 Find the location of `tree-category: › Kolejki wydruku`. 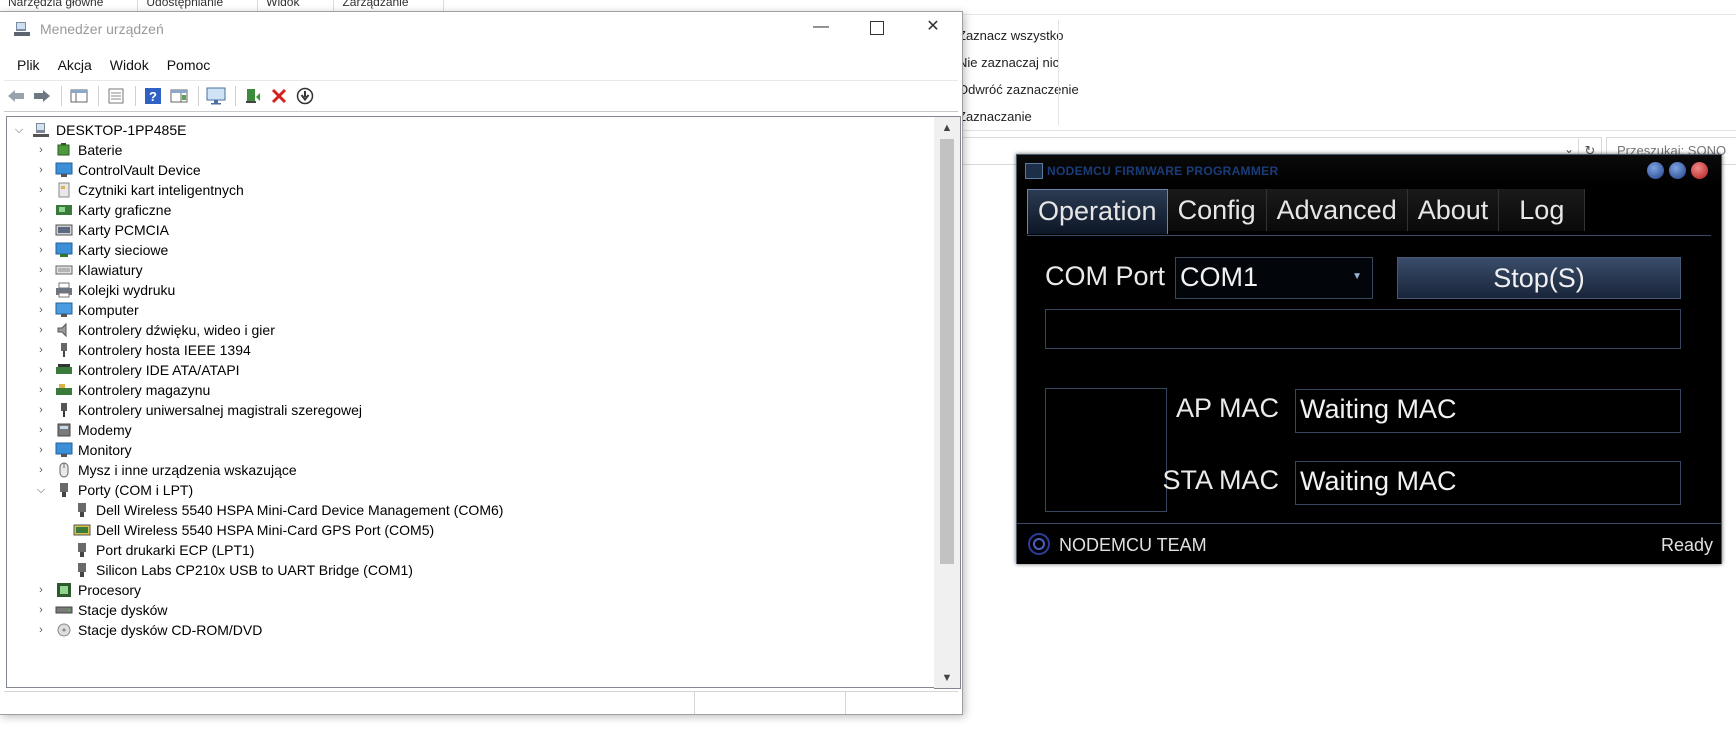

tree-category: › Kolejki wydruku is located at coordinates (104, 290).